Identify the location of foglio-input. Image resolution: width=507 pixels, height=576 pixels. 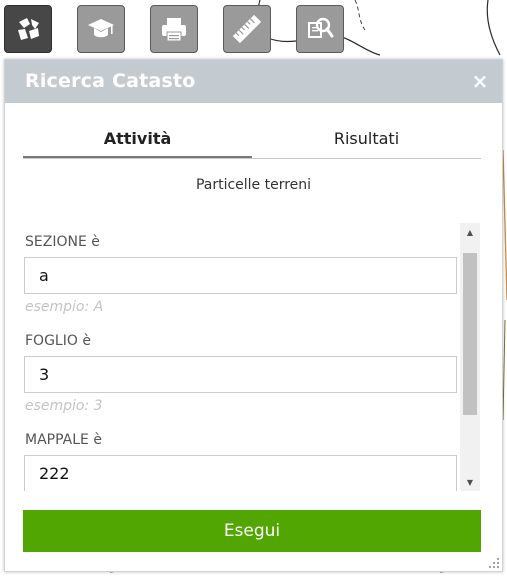
(240, 374).